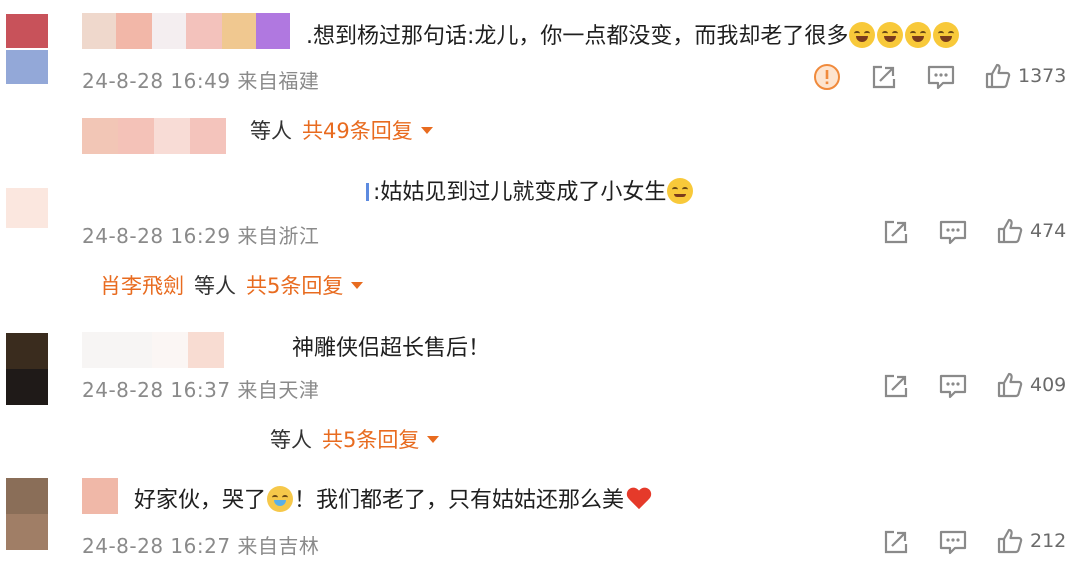 This screenshot has height=573, width=1080. What do you see at coordinates (680, 191) in the screenshot?
I see `smile-emoji-icon` at bounding box center [680, 191].